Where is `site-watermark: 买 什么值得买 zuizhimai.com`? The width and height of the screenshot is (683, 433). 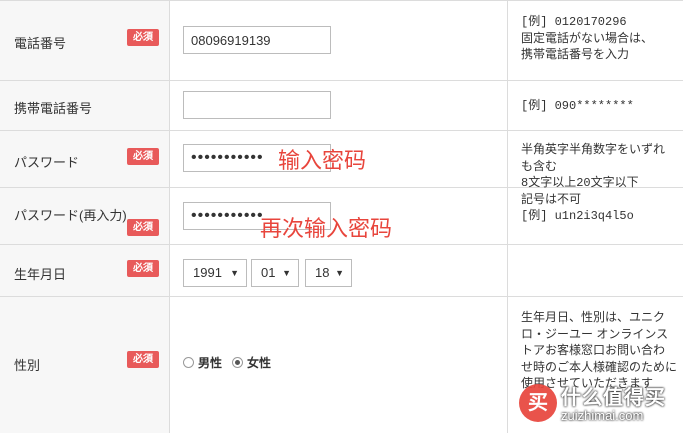 site-watermark: 买 什么值得买 zuizhimai.com is located at coordinates (600, 405).